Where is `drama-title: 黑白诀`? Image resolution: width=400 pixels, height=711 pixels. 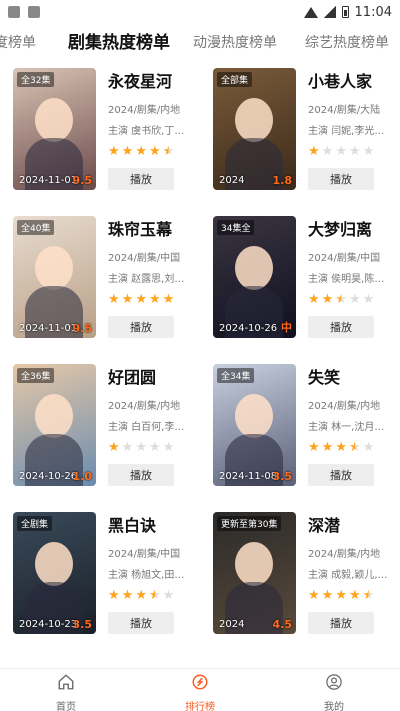
drama-title: 黑白诀 is located at coordinates (150, 524).